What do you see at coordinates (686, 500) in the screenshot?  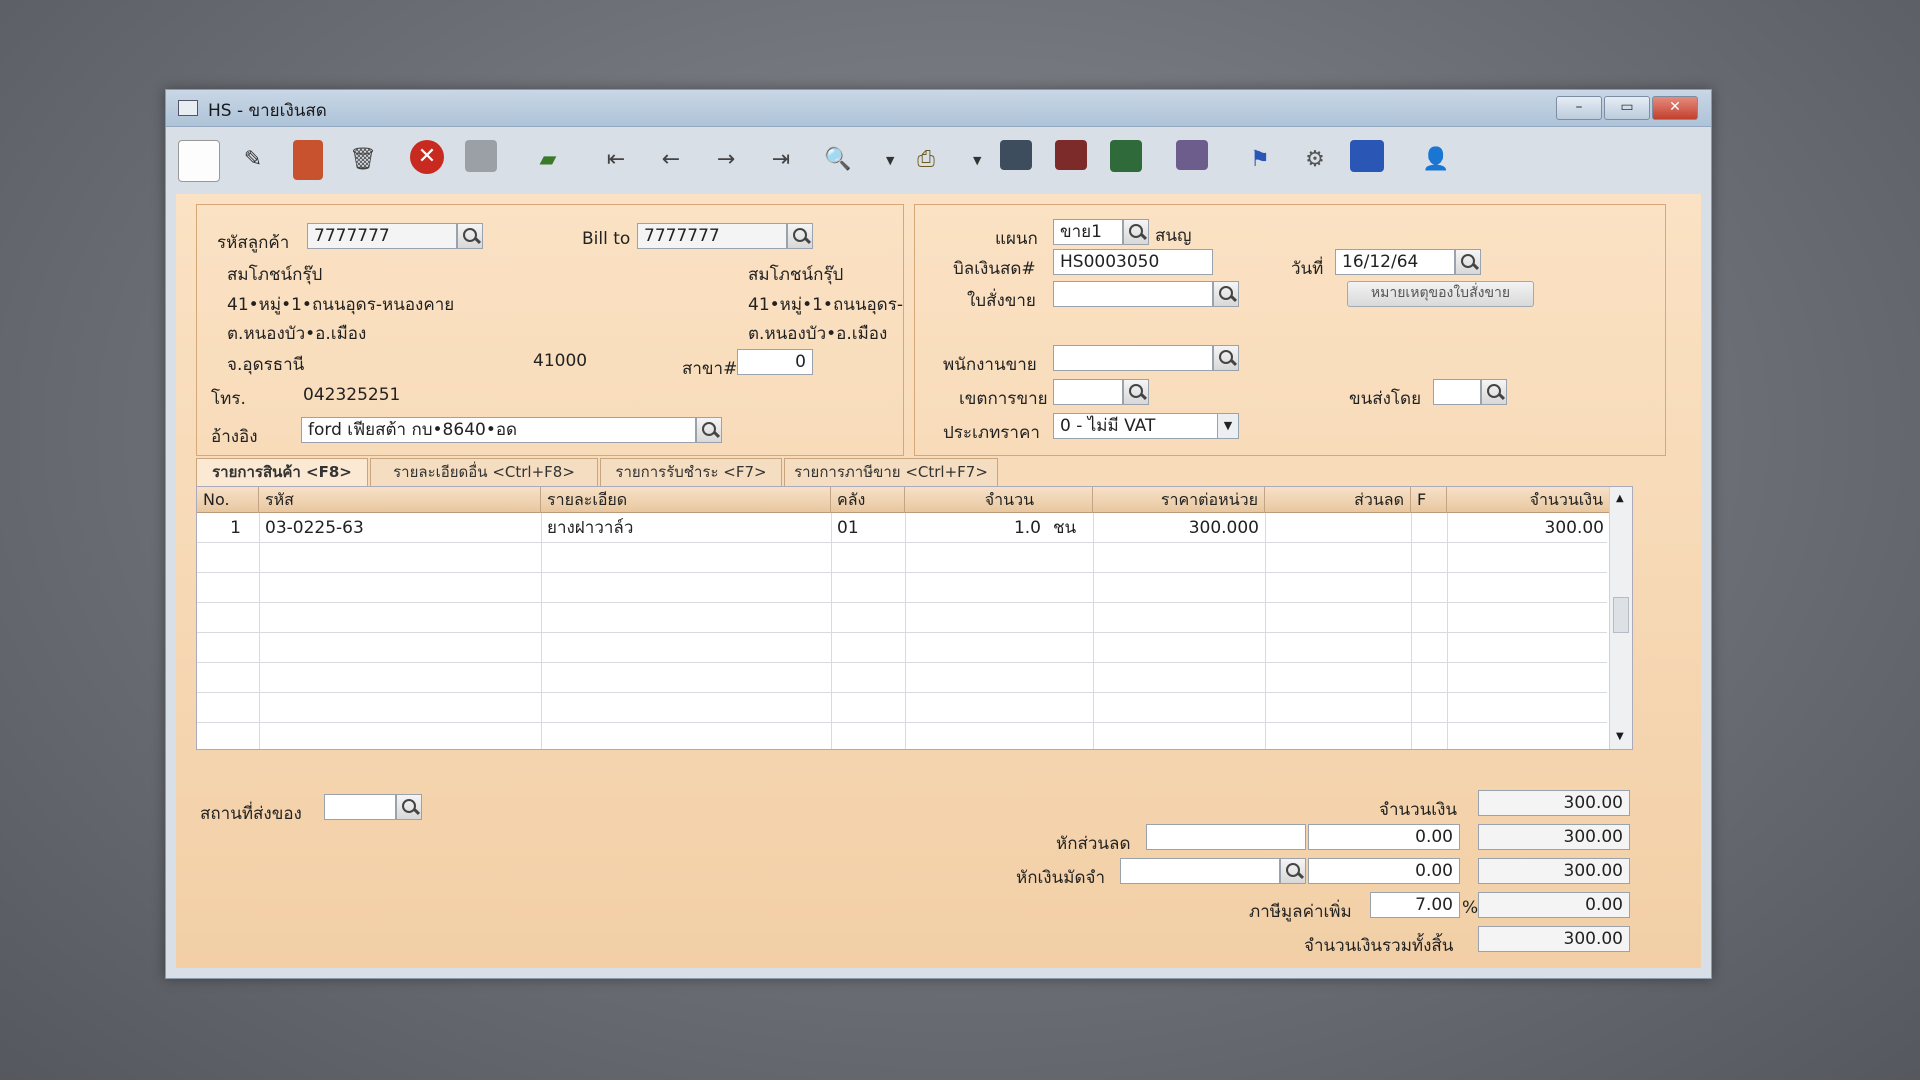 I see `col-header-description: รายละเอียด` at bounding box center [686, 500].